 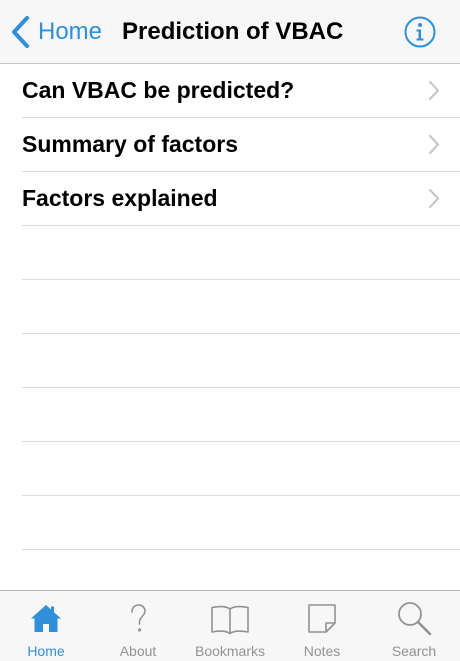 I want to click on list-item-label: Factors explained, so click(x=120, y=198).